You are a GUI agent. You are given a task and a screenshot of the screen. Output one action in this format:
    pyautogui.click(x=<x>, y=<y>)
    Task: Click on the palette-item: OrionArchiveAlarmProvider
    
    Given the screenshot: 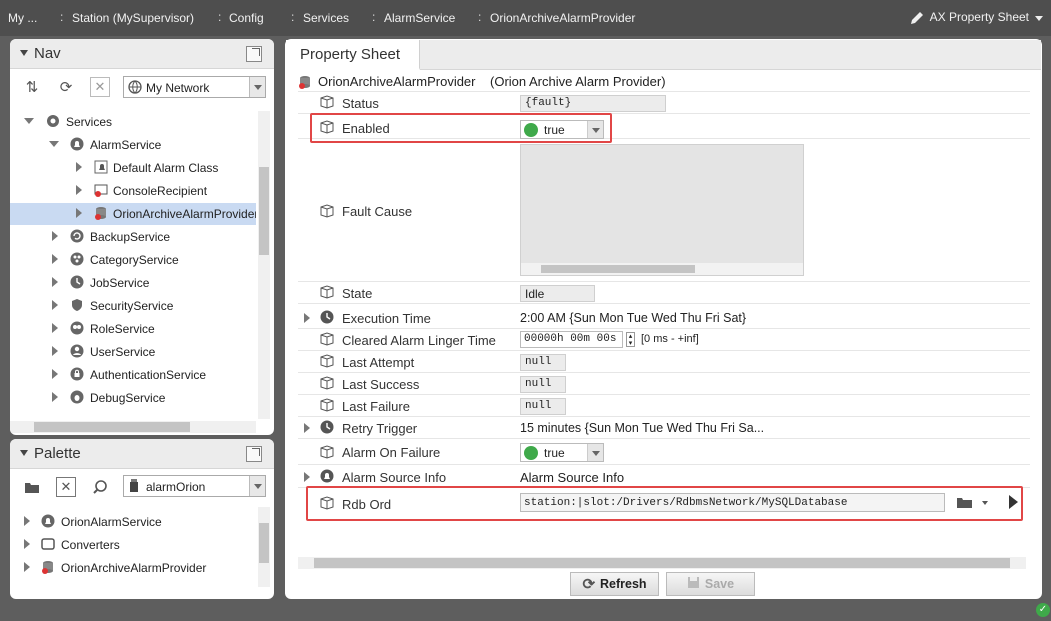 What is the action you would take?
    pyautogui.click(x=133, y=568)
    